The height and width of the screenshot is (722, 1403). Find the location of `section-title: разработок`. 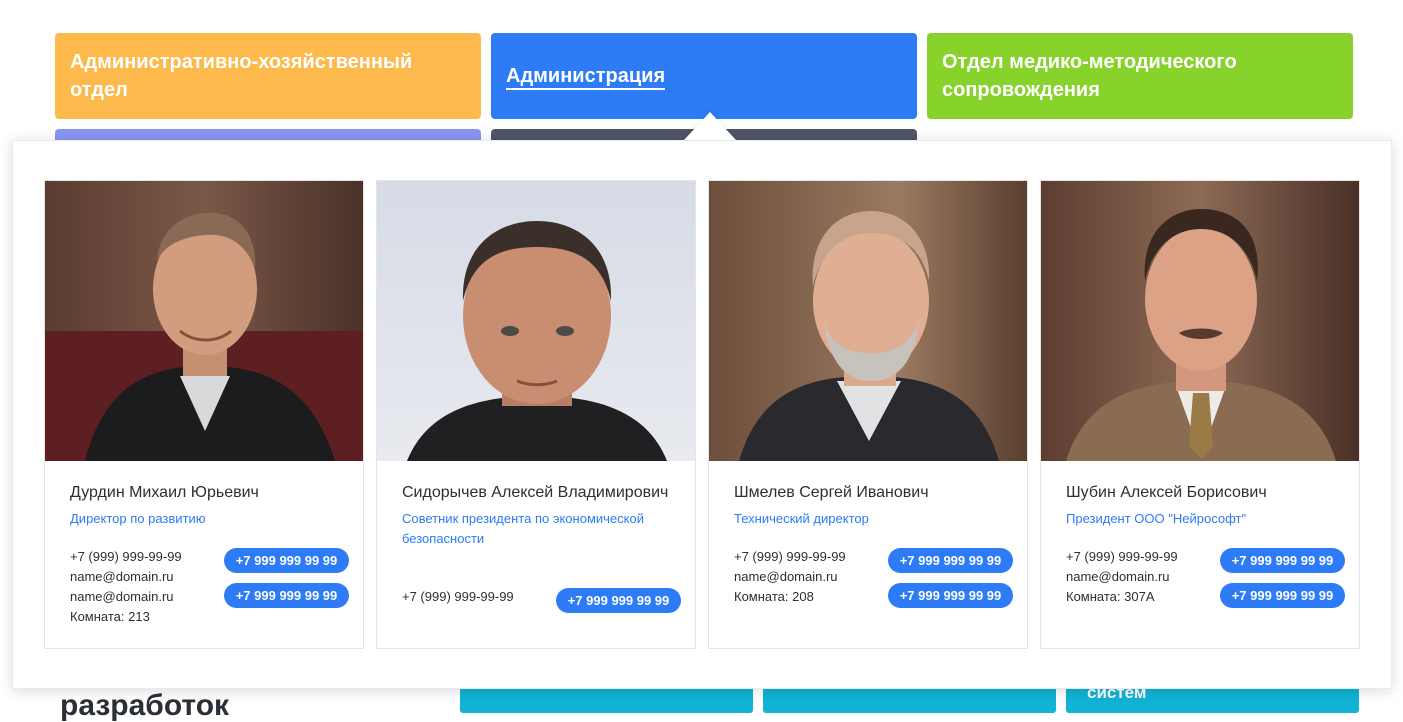

section-title: разработок is located at coordinates (145, 705).